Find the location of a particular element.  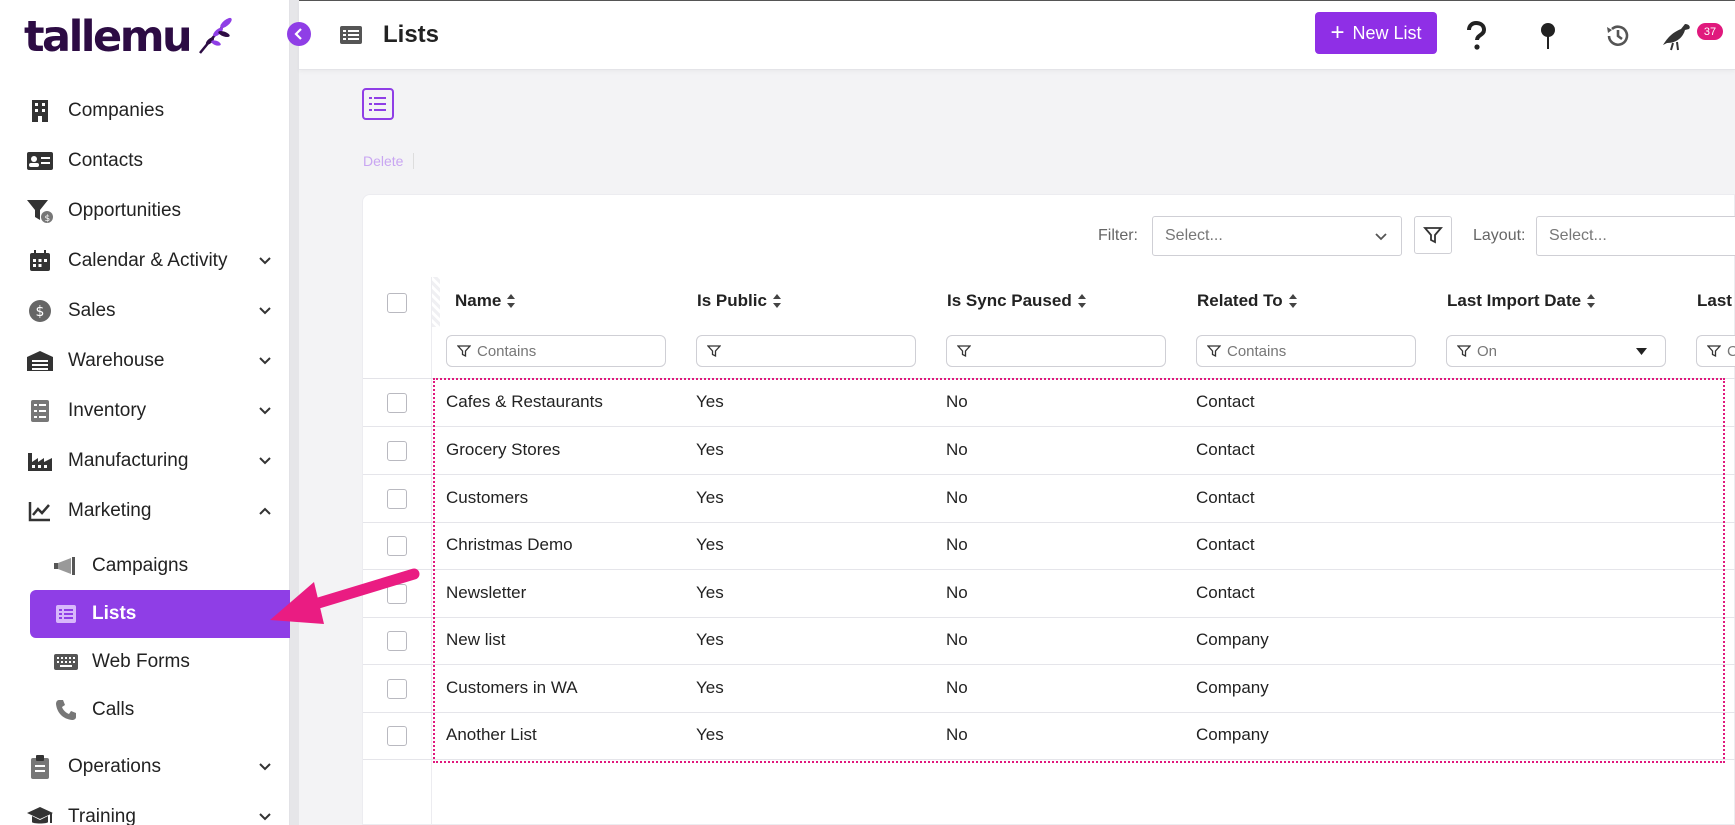

column-header-label: Is Sync Paused is located at coordinates (1009, 300).